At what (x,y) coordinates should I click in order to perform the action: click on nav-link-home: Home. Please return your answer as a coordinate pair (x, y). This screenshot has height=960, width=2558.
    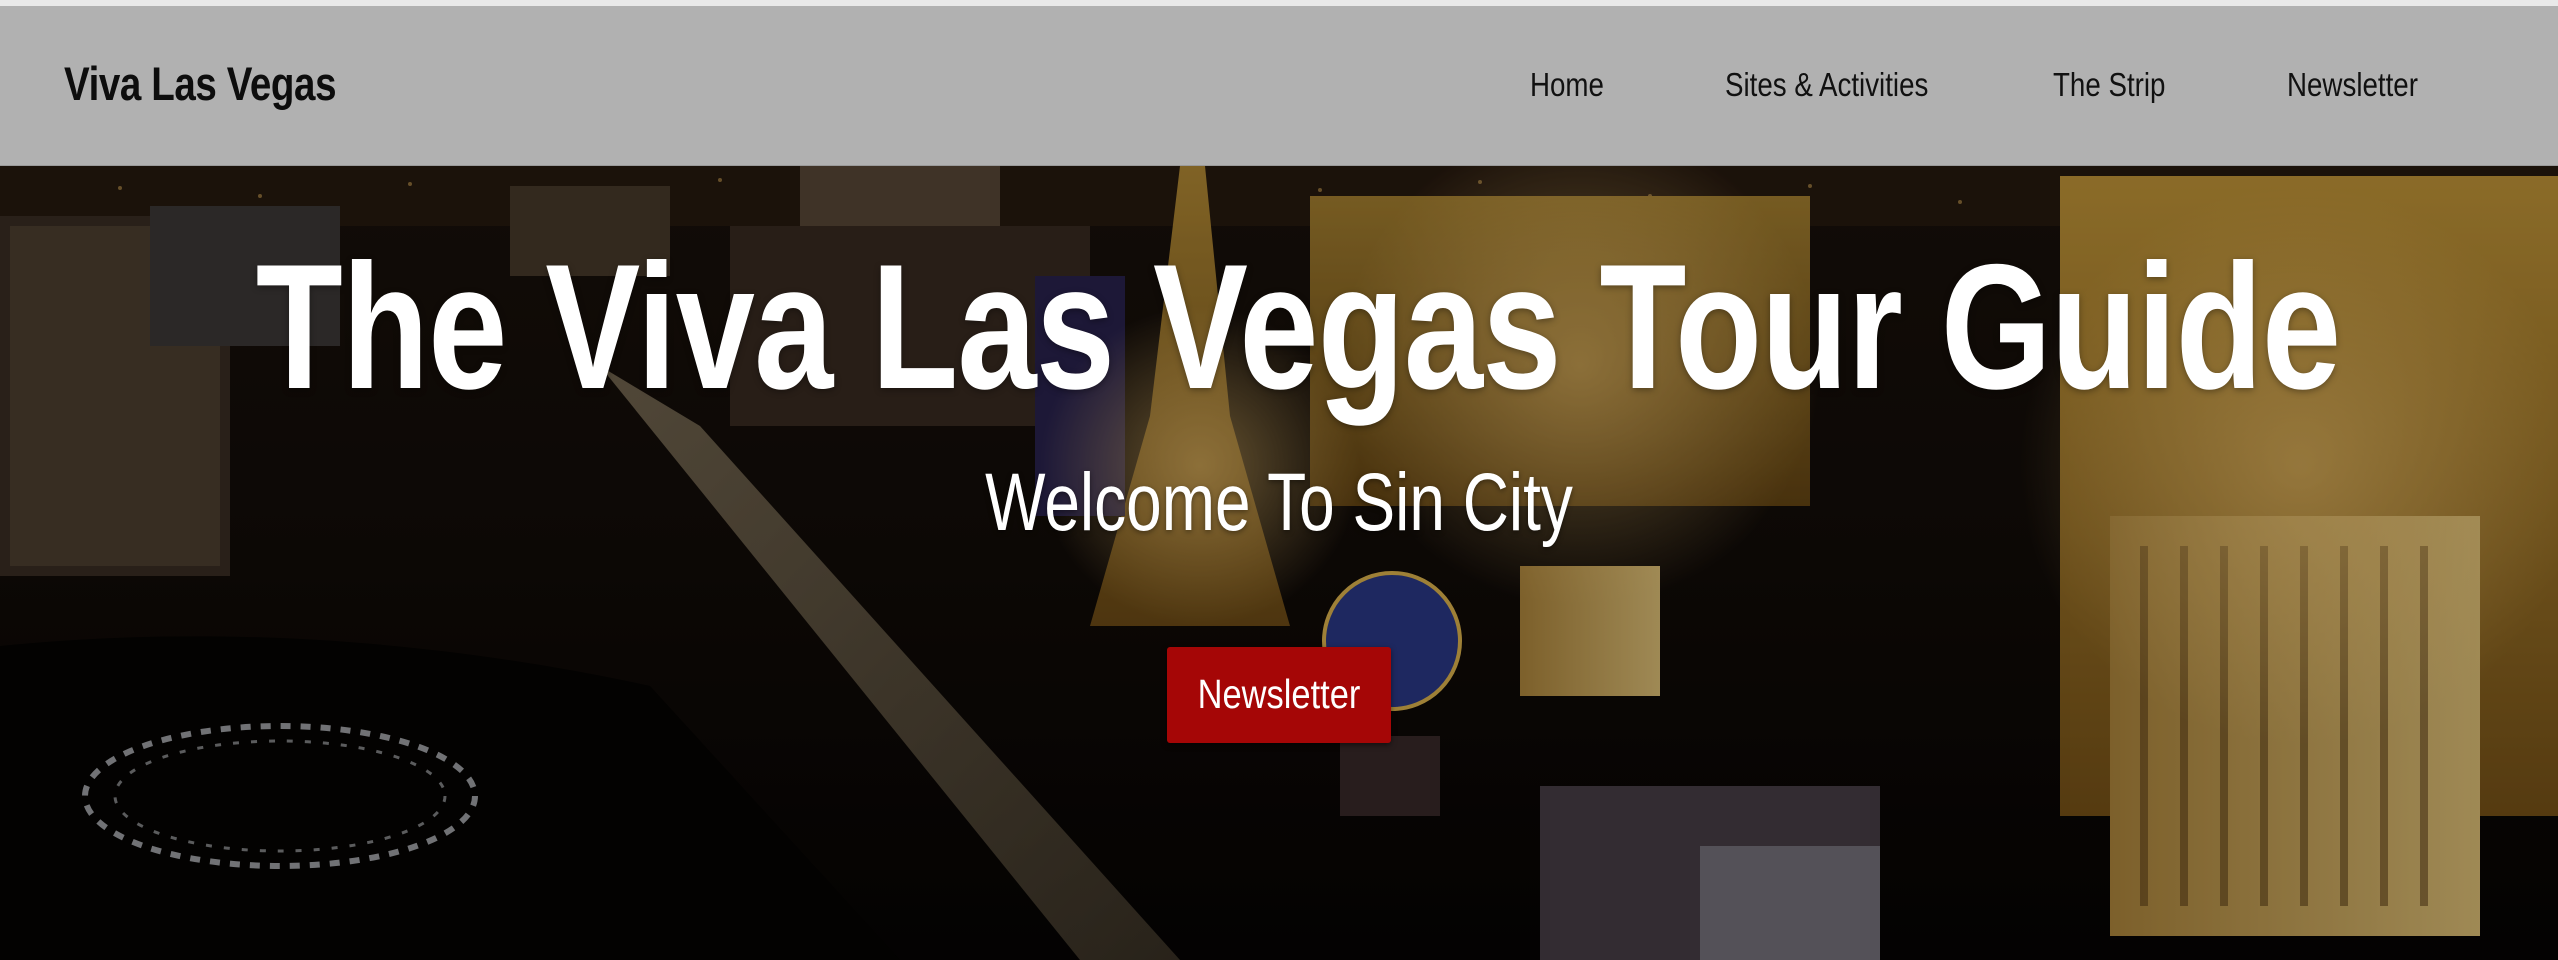
    Looking at the image, I should click on (1567, 85).